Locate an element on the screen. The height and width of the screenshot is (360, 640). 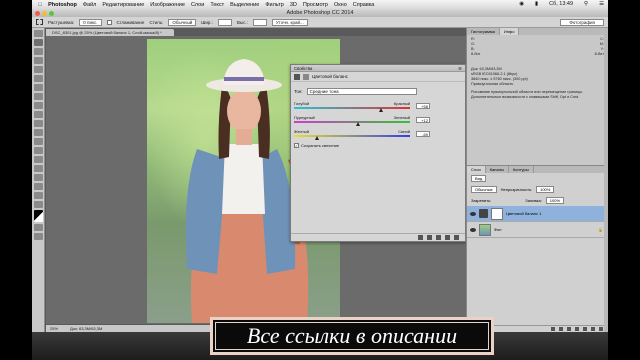
blur-tool-icon is located at coordinates (38, 141).